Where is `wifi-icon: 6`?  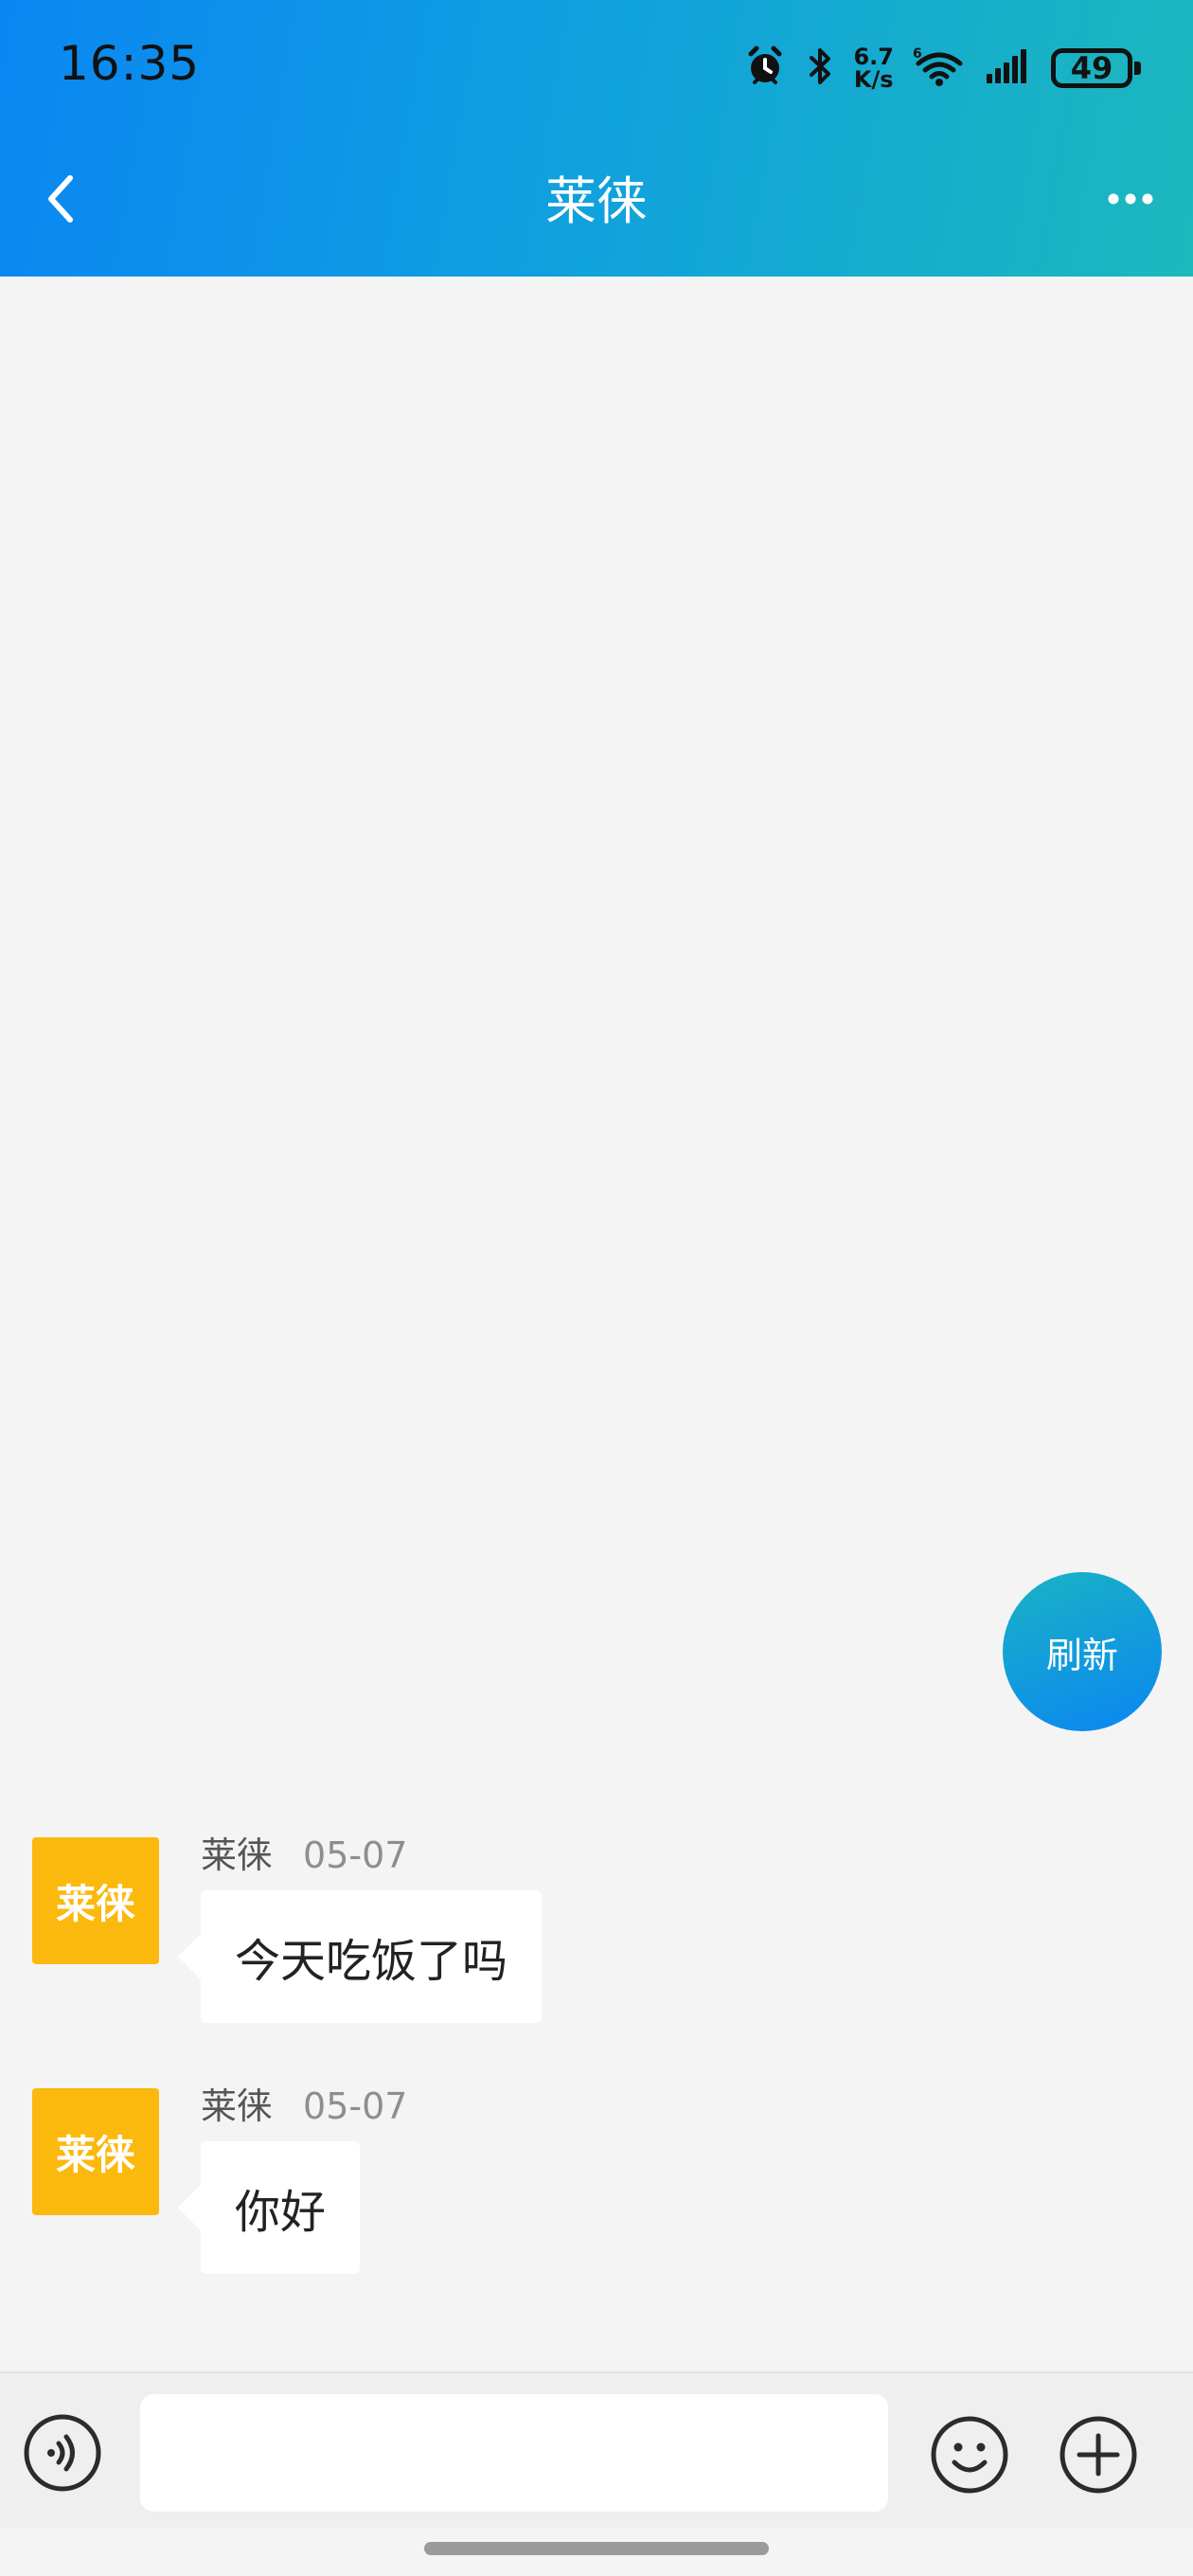
wifi-icon: 6 is located at coordinates (939, 68).